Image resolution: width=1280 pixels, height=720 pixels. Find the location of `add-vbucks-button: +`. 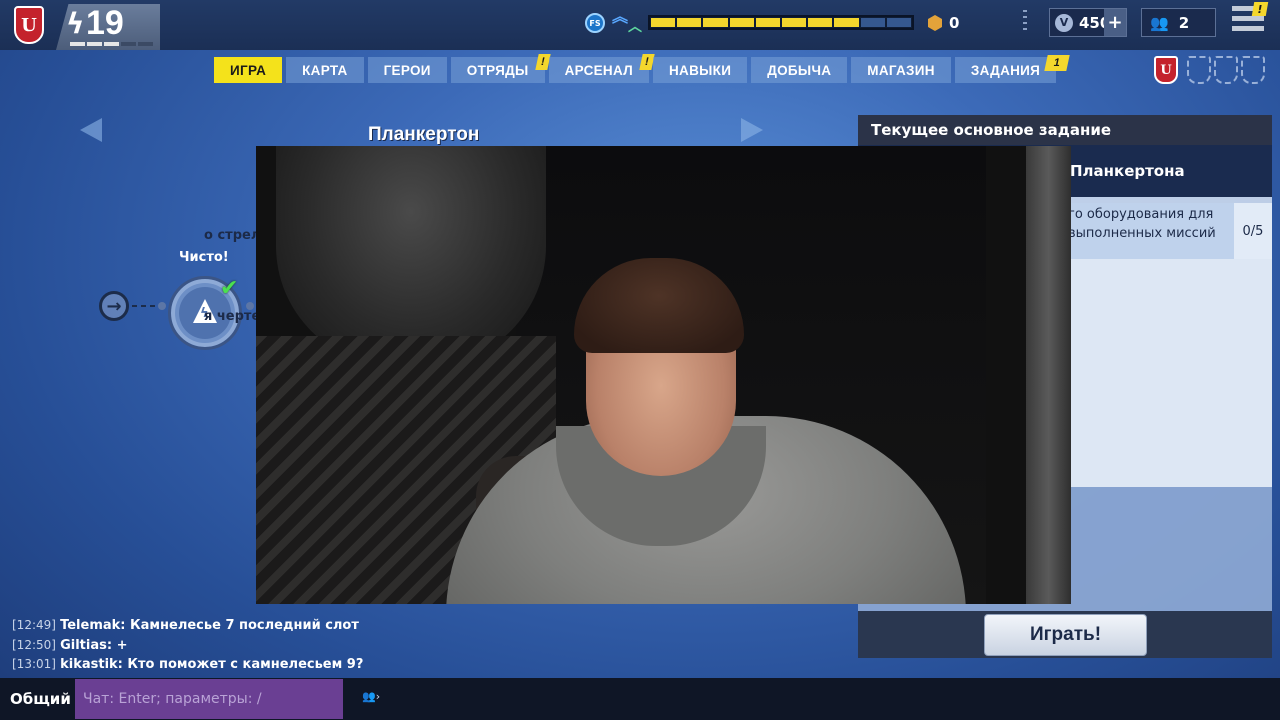

add-vbucks-button: + is located at coordinates (1115, 22).